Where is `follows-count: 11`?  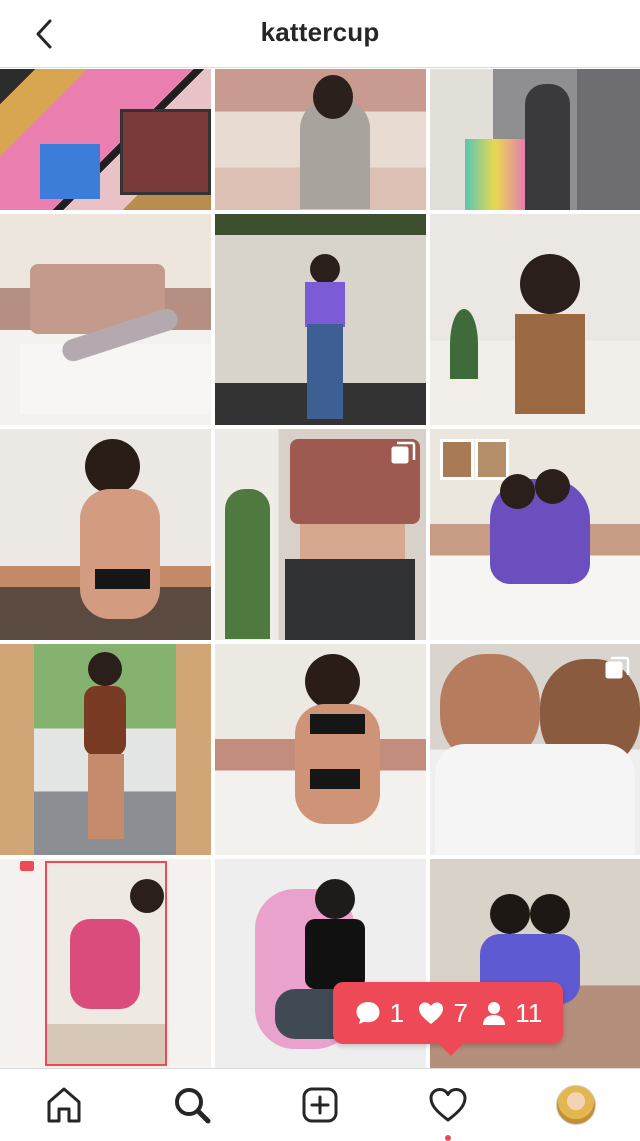
follows-count: 11 is located at coordinates (511, 1013).